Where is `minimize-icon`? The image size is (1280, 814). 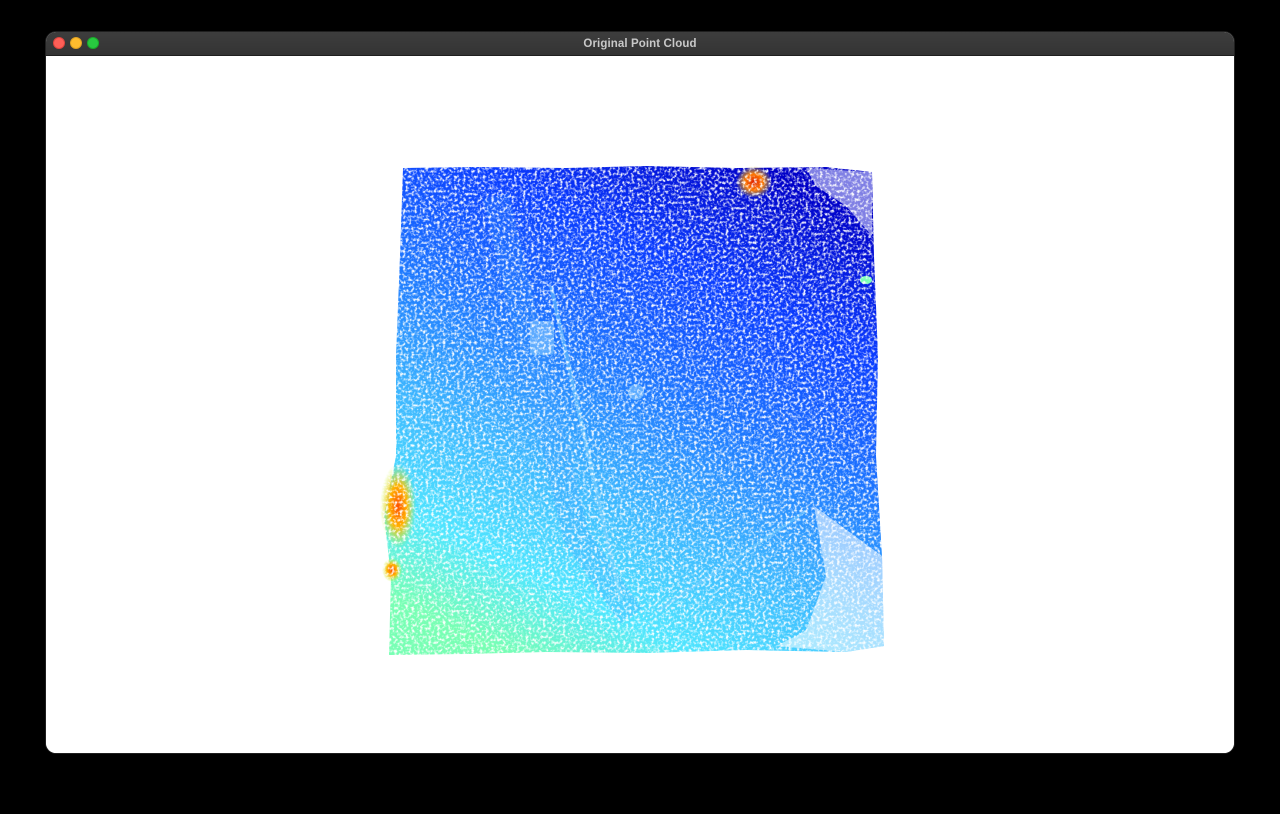
minimize-icon is located at coordinates (76, 43).